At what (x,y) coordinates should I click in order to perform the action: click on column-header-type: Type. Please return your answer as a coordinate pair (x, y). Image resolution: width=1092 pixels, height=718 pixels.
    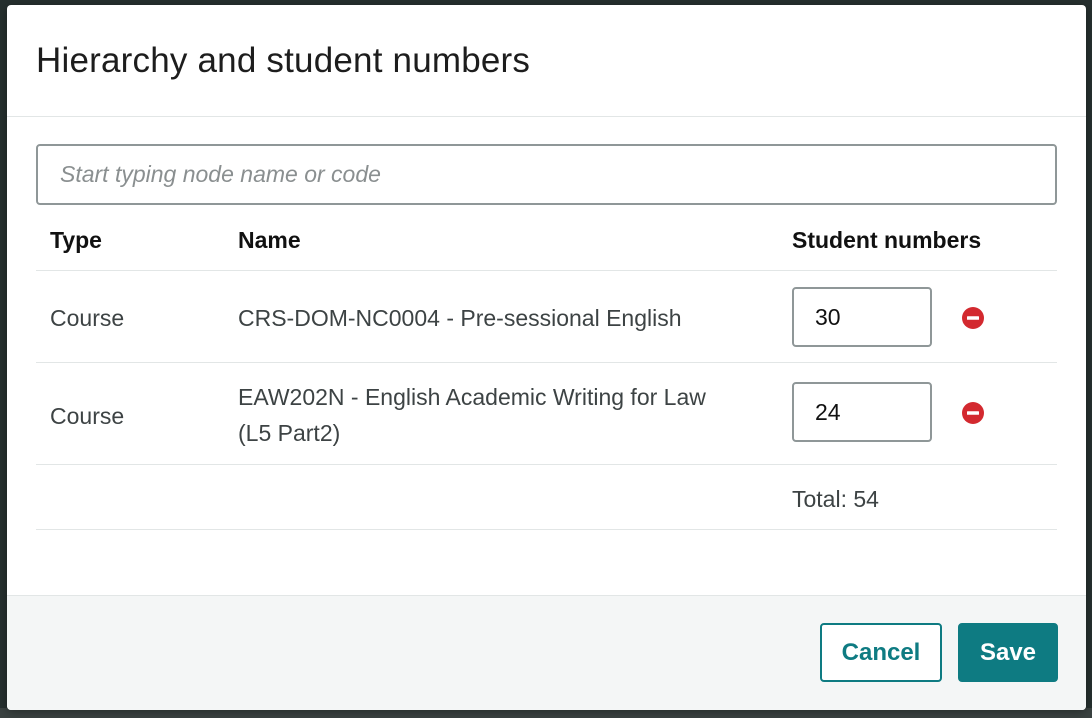
    Looking at the image, I should click on (76, 240).